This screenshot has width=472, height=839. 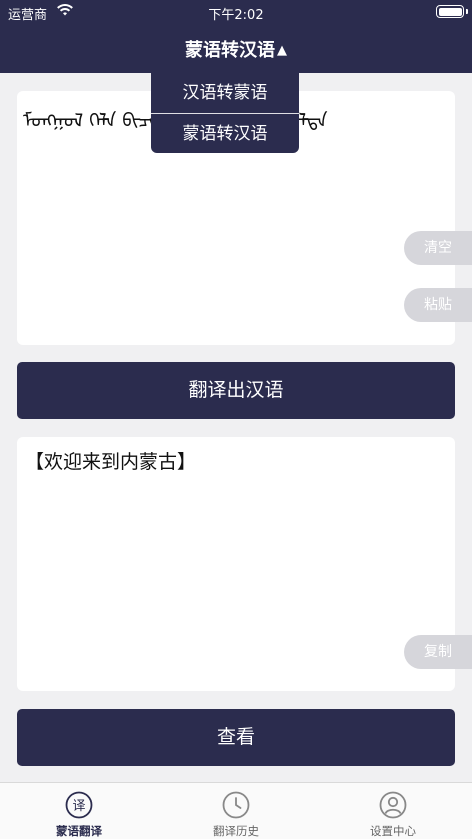 What do you see at coordinates (438, 305) in the screenshot?
I see `paste-button: 粘贴` at bounding box center [438, 305].